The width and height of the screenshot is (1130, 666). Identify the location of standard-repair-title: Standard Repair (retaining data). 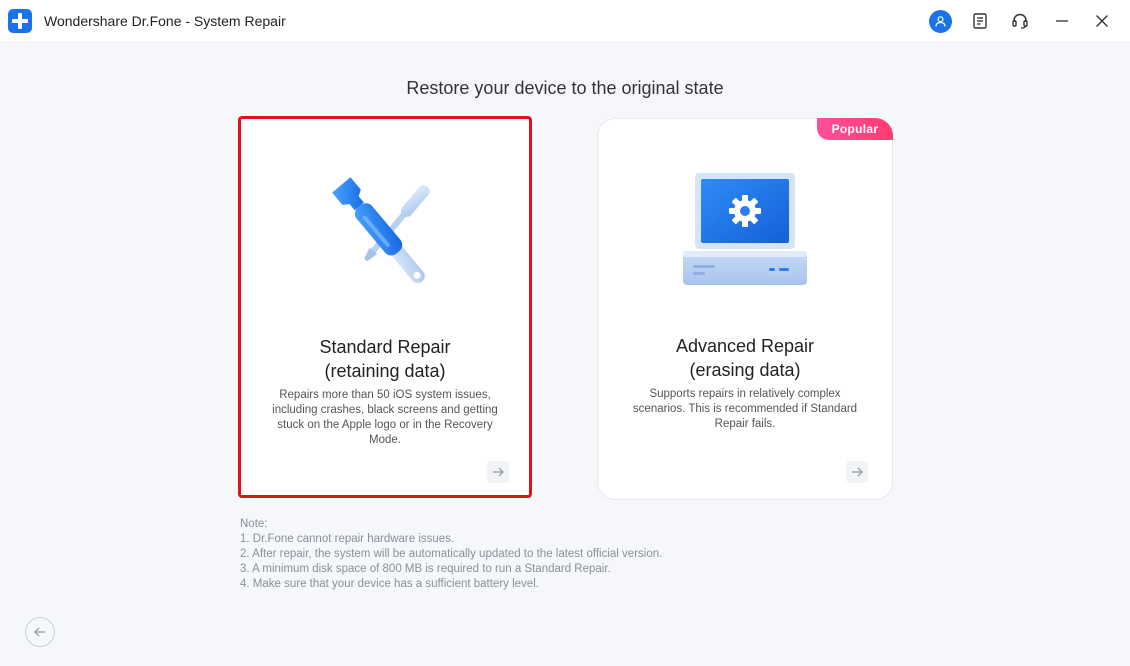
(385, 359).